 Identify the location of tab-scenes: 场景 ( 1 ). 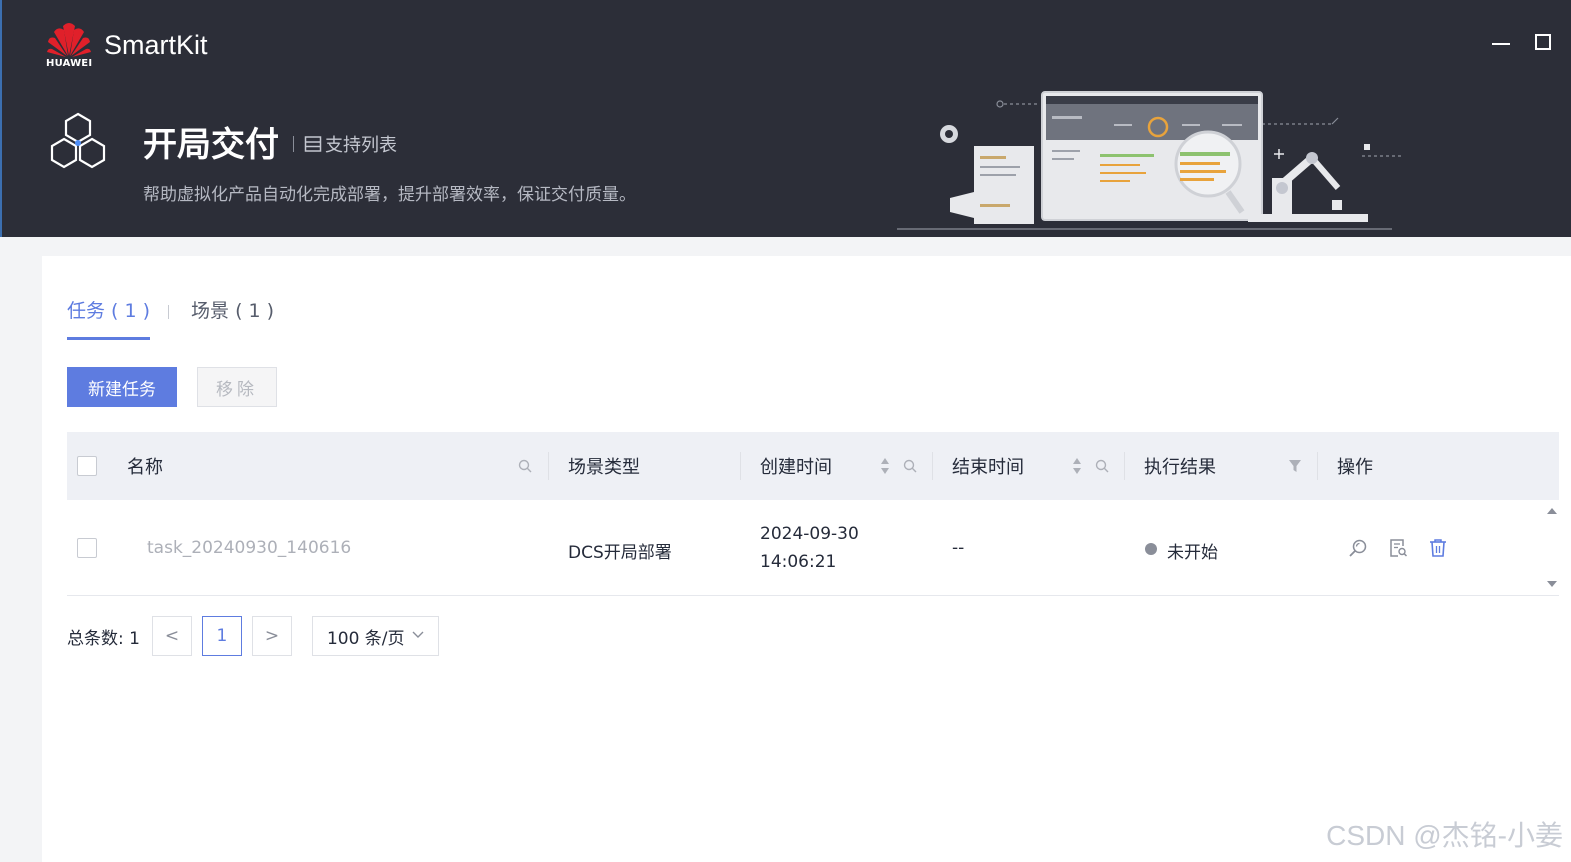
(232, 318).